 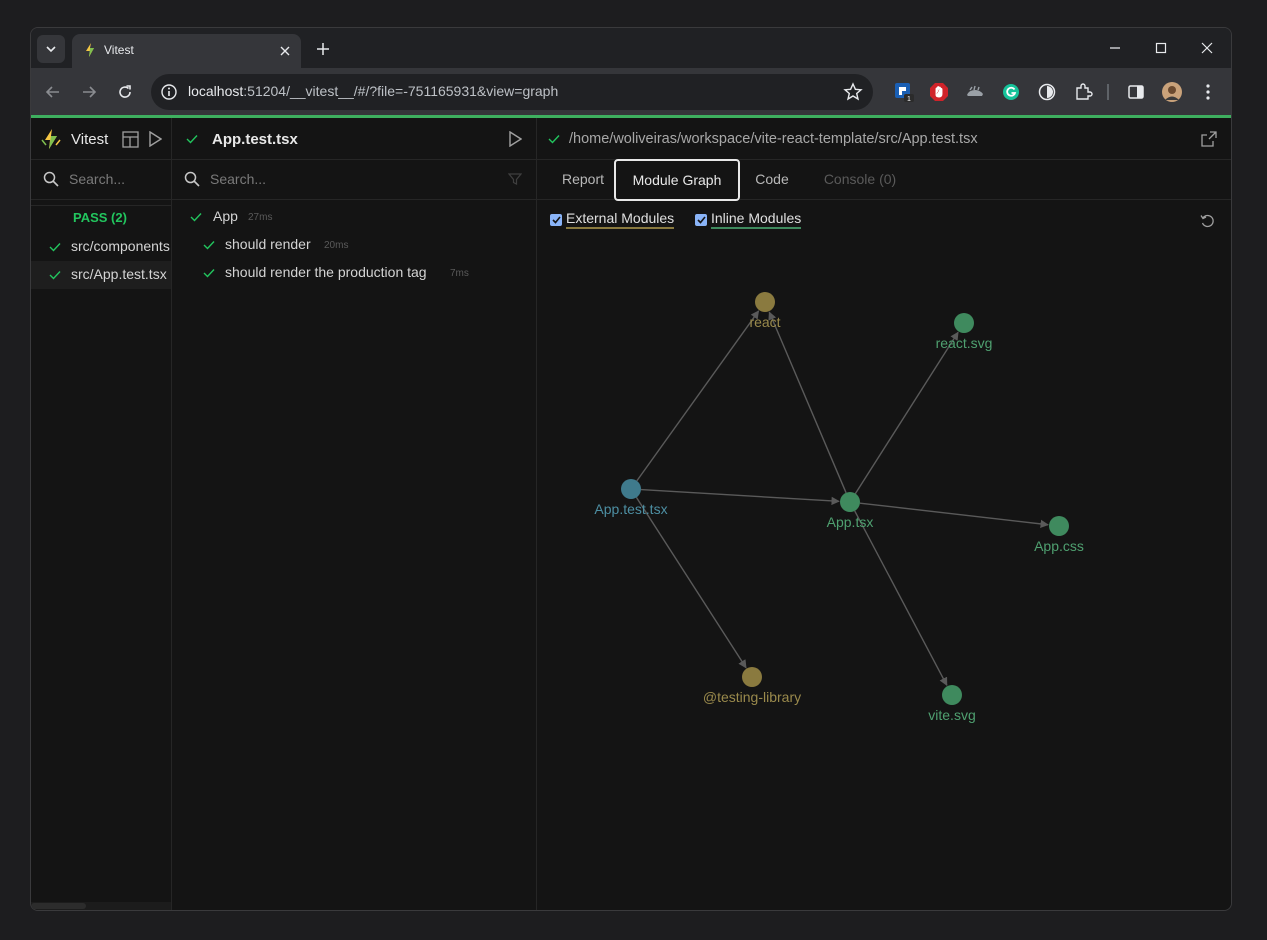 What do you see at coordinates (772, 179) in the screenshot?
I see `tab-code: Code` at bounding box center [772, 179].